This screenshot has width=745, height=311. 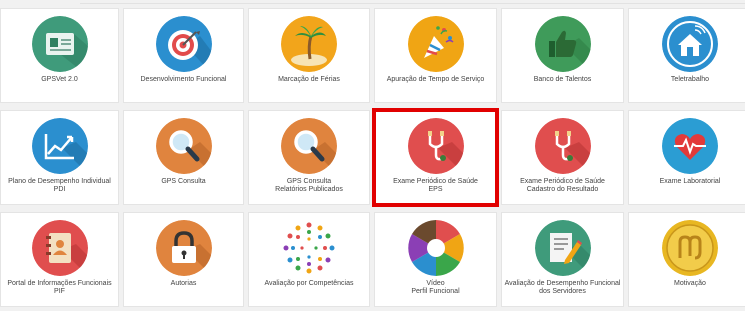 I want to click on tile-label: Marcação de Férias, so click(x=309, y=79).